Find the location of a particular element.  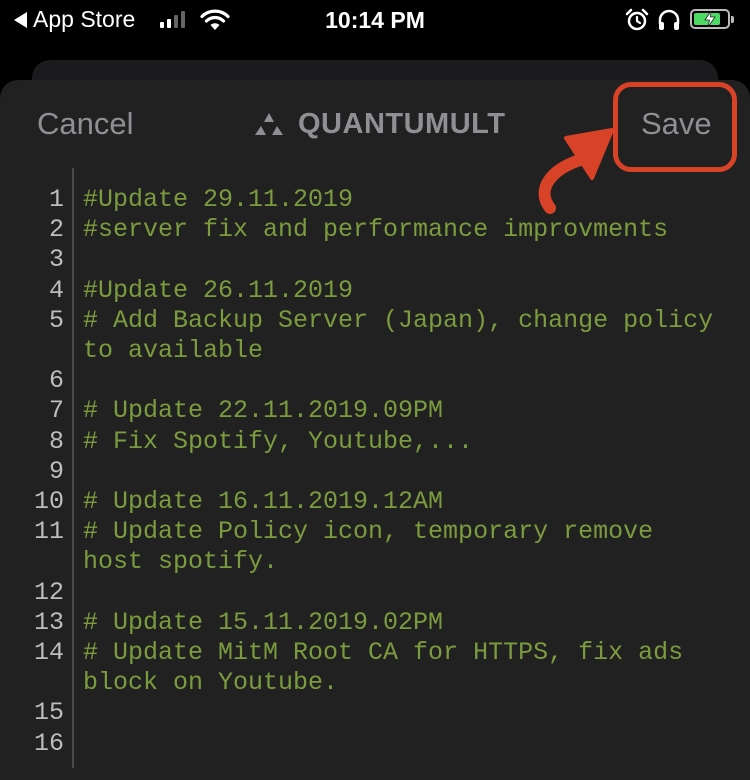

line-number: 13 is located at coordinates (48, 622).